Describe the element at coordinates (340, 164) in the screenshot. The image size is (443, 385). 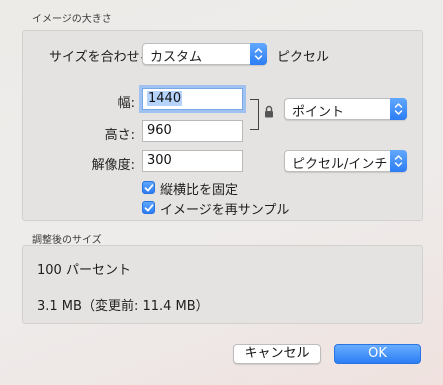
I see `resolution-unit-value: ピクセル/インチ` at that location.